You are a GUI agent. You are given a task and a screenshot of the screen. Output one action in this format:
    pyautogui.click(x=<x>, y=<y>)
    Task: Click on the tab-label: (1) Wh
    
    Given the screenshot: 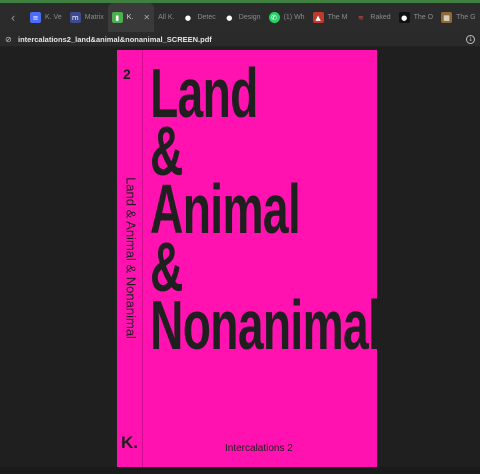 What is the action you would take?
    pyautogui.click(x=294, y=17)
    